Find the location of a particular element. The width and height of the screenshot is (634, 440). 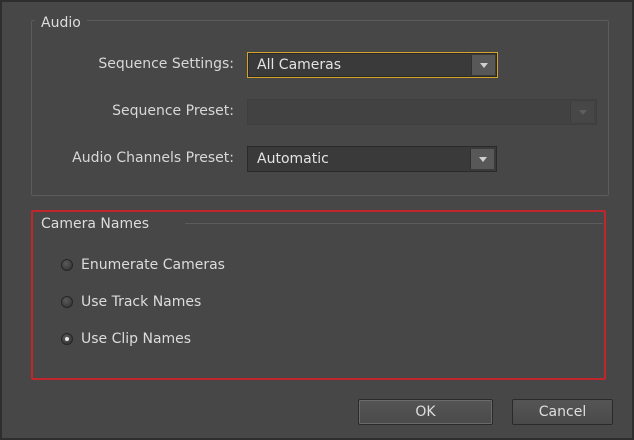

audio-group-legend: Audio is located at coordinates (61, 23).